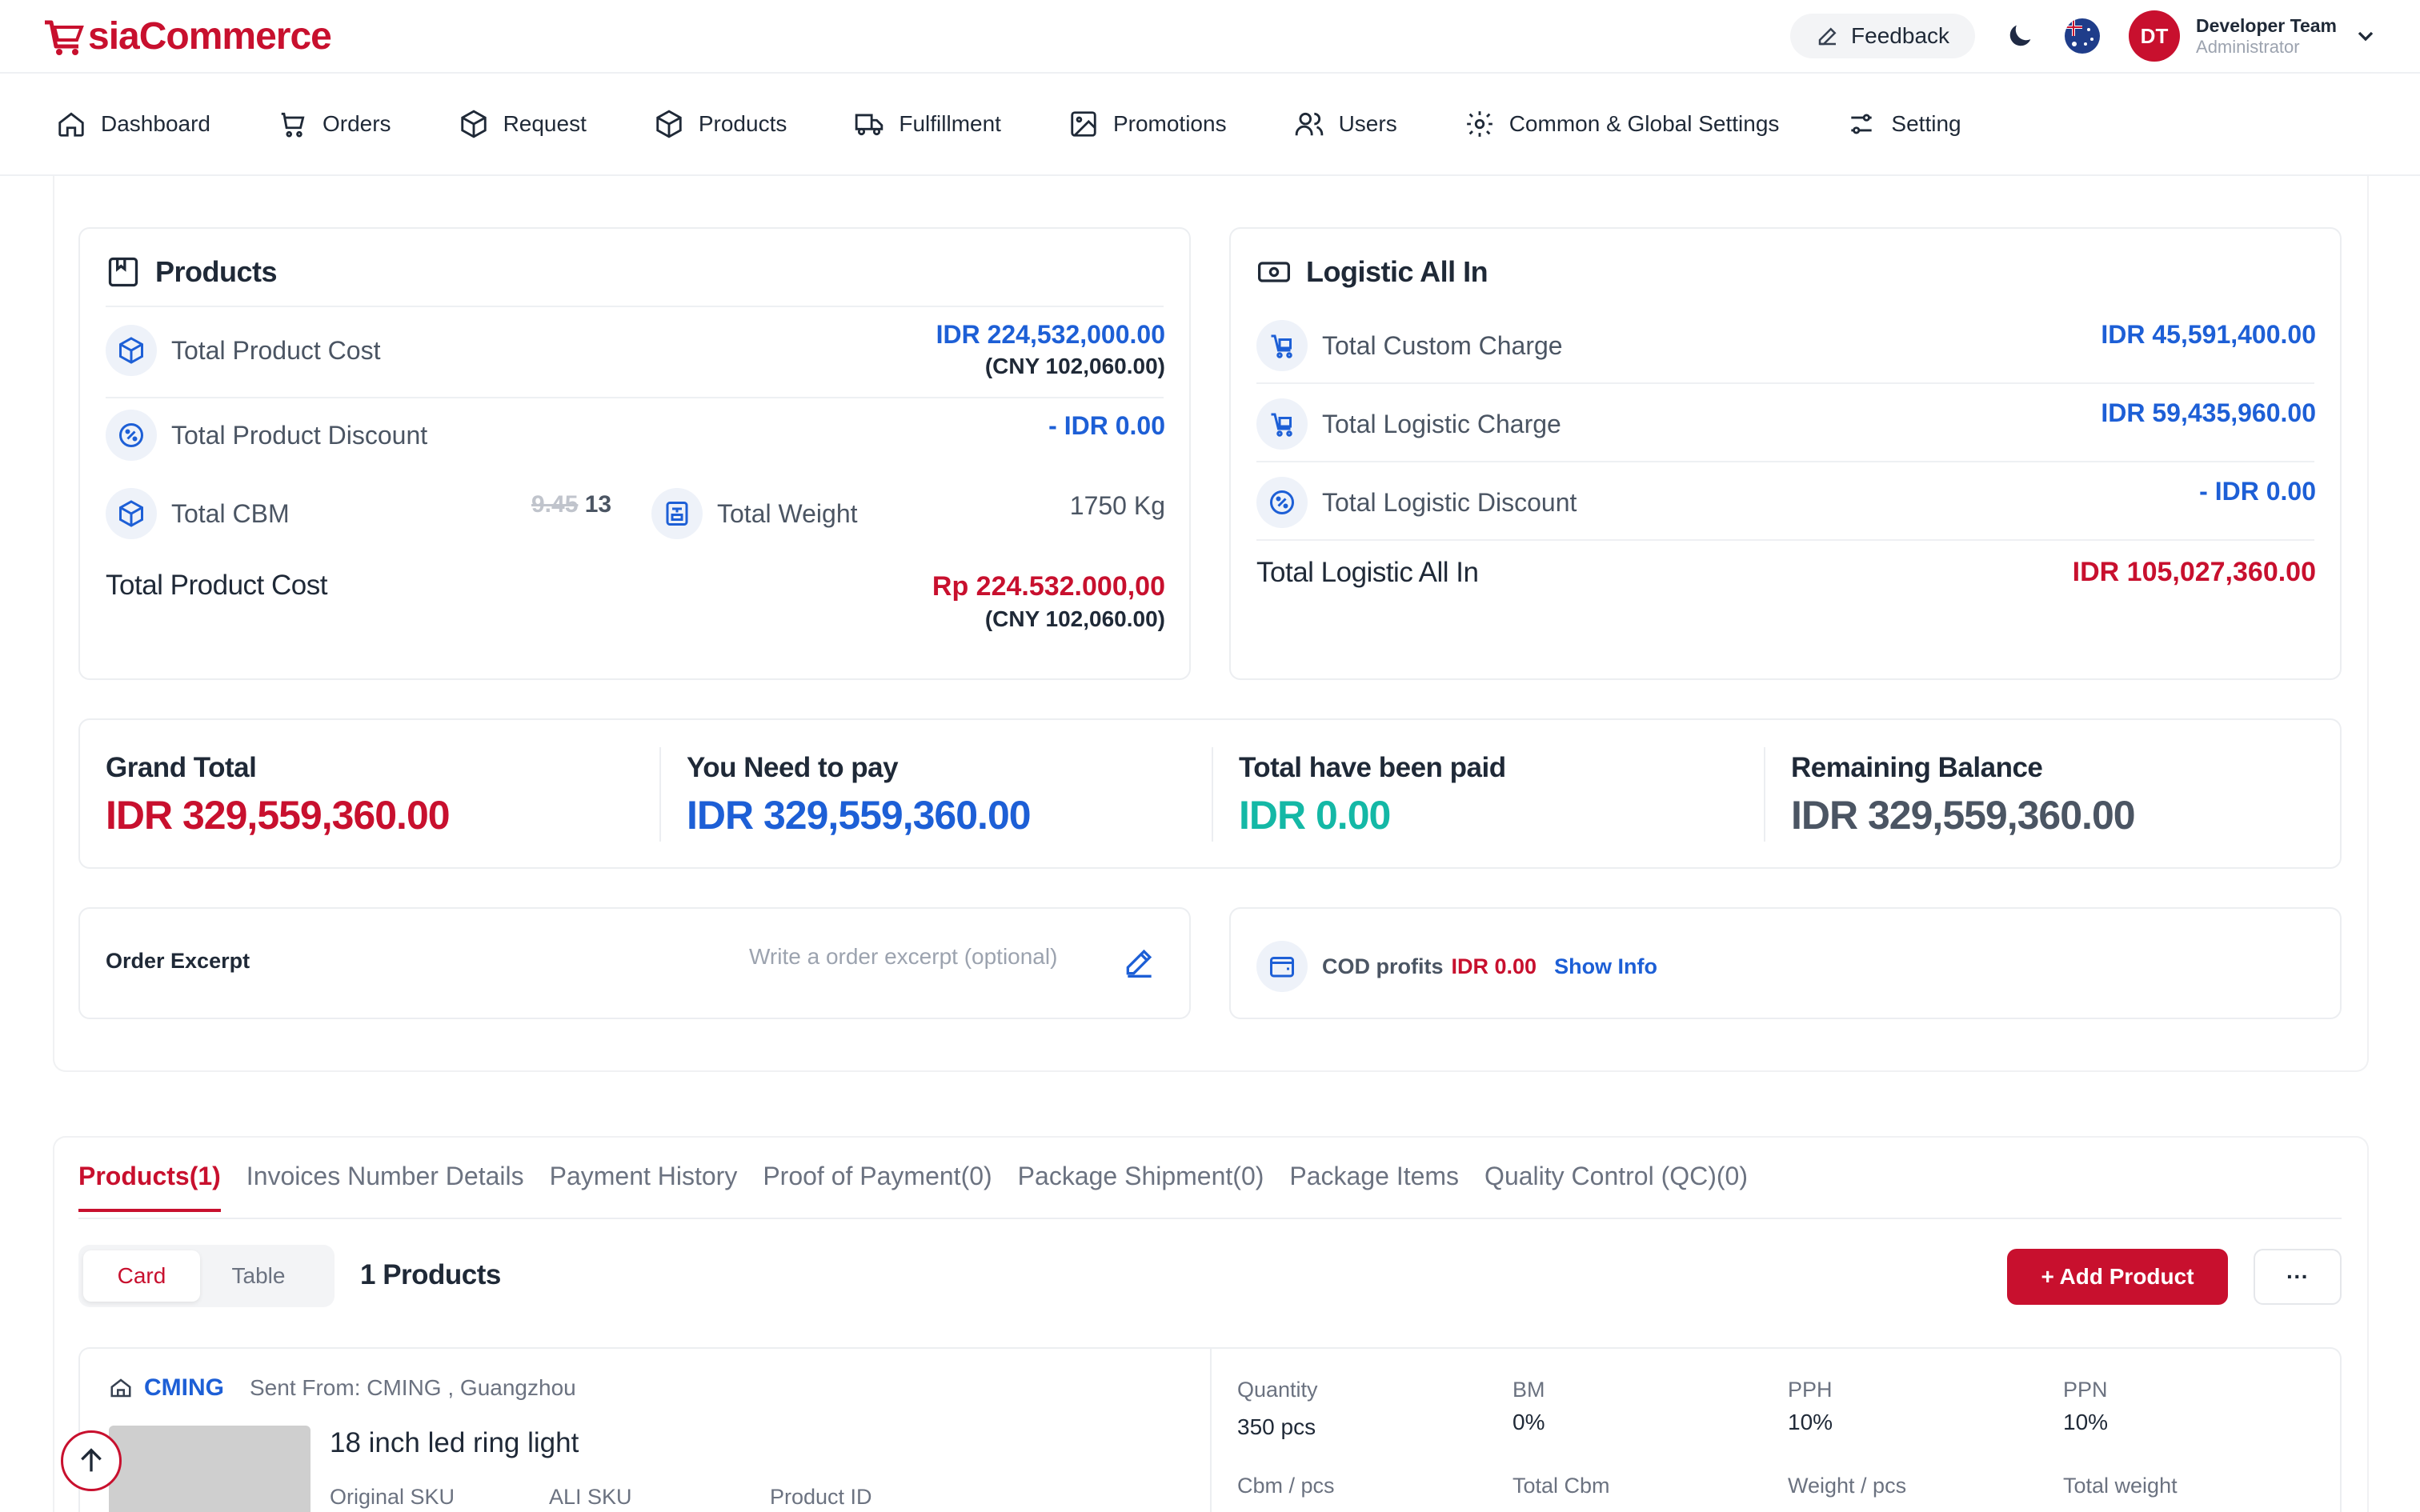  What do you see at coordinates (454, 1443) in the screenshot?
I see `product-title: 18 inch led ring light` at bounding box center [454, 1443].